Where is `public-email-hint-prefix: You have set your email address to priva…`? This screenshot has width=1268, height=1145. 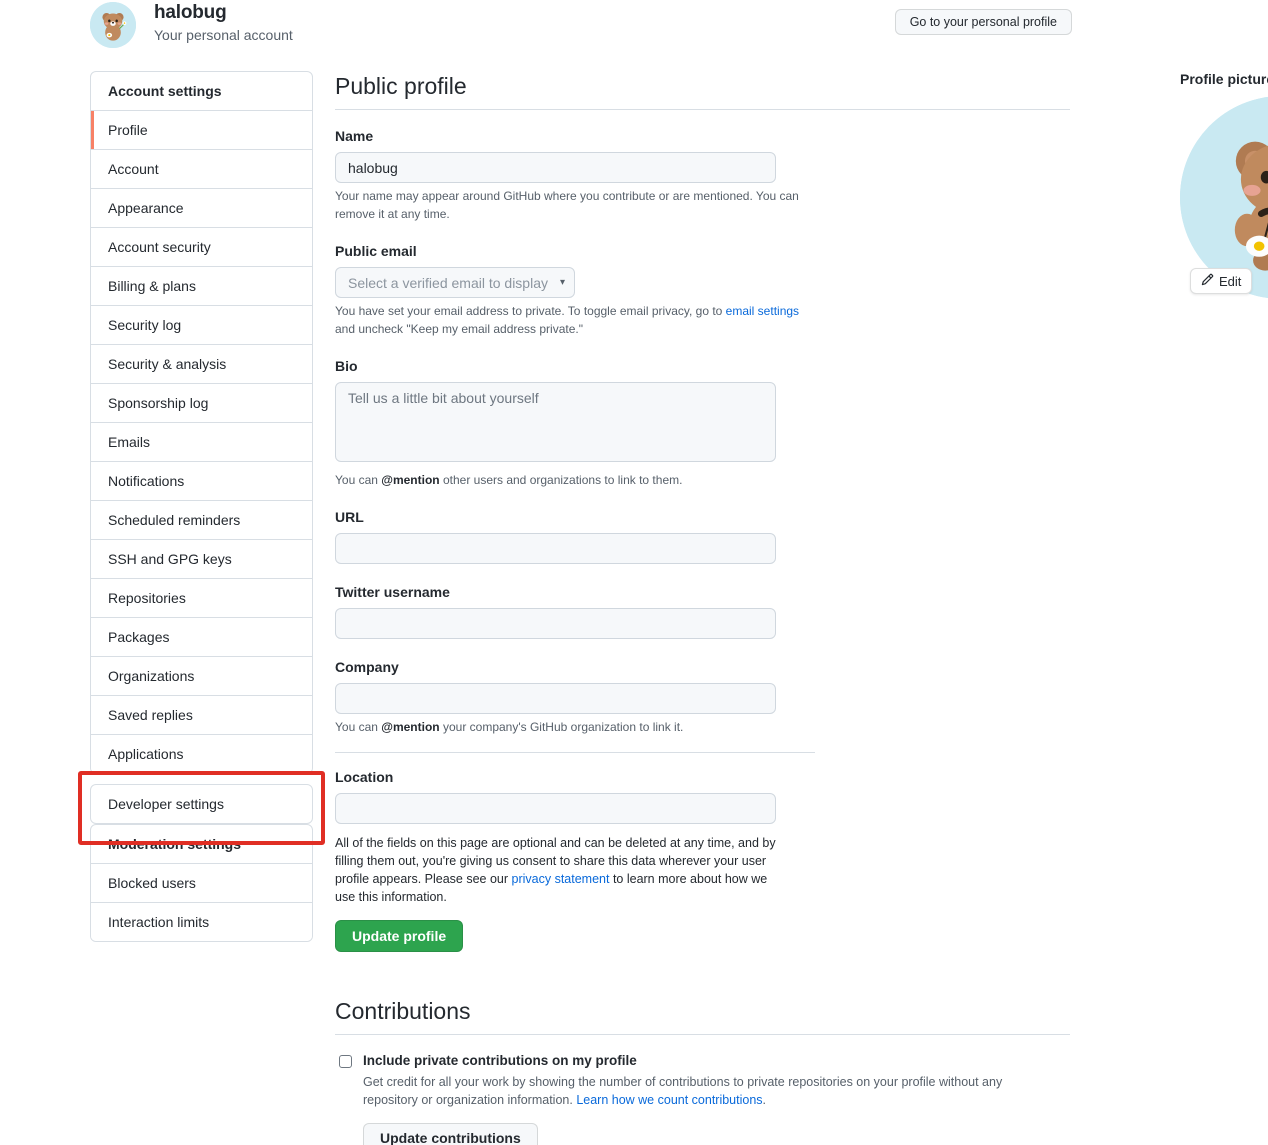
public-email-hint-prefix: You have set your email address to priva… is located at coordinates (530, 311).